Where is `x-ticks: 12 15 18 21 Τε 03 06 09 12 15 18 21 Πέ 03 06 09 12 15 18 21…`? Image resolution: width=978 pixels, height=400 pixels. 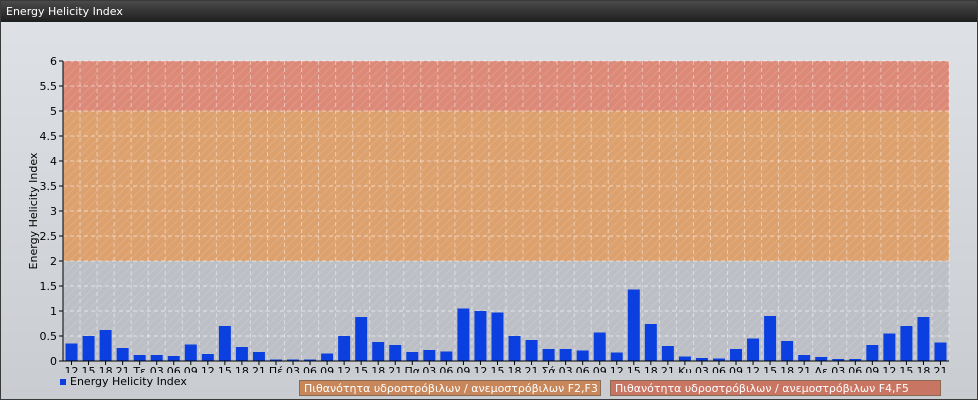 x-ticks: 12 15 18 21 Τε 03 06 09 12 15 18 21 Πέ 03 06 09 12 15 18 21… is located at coordinates (506, 367).